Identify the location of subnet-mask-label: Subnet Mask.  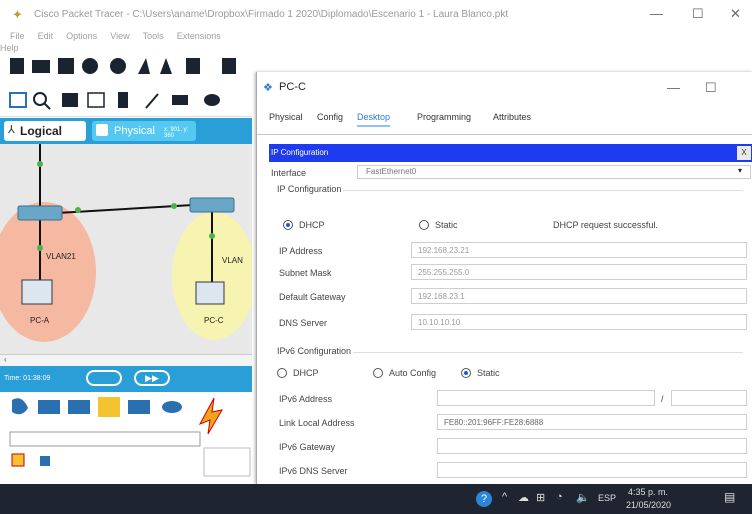
(305, 273).